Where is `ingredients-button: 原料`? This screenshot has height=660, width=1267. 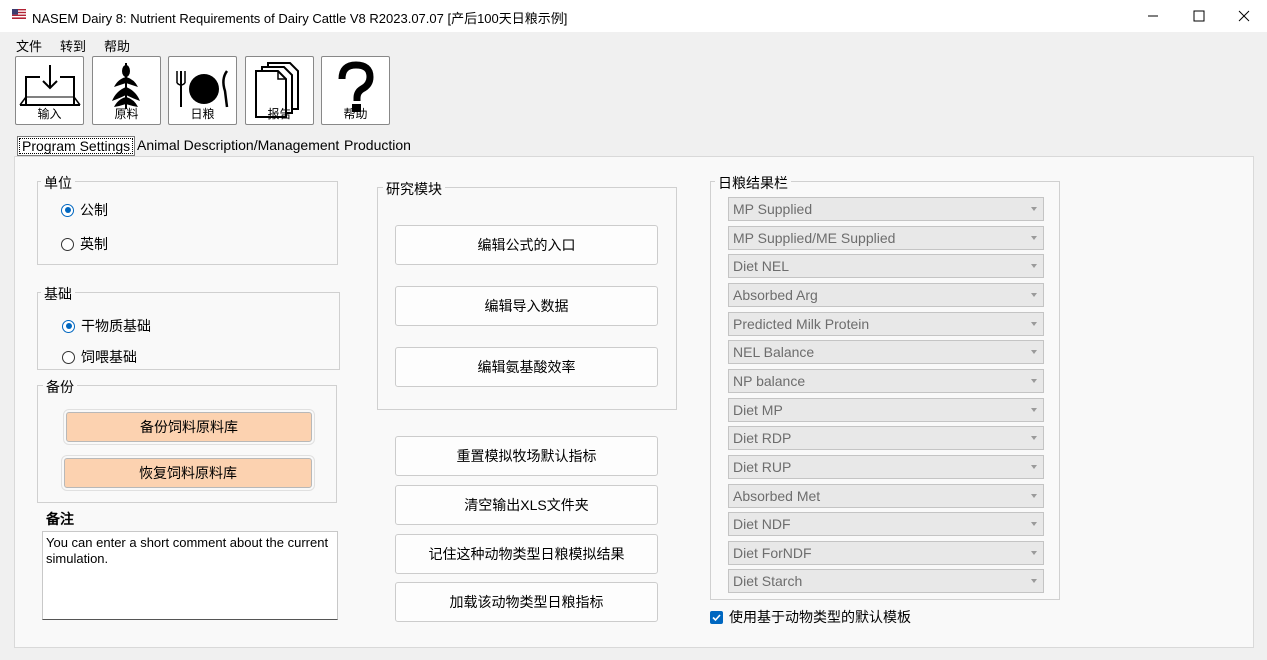 ingredients-button: 原料 is located at coordinates (126, 90).